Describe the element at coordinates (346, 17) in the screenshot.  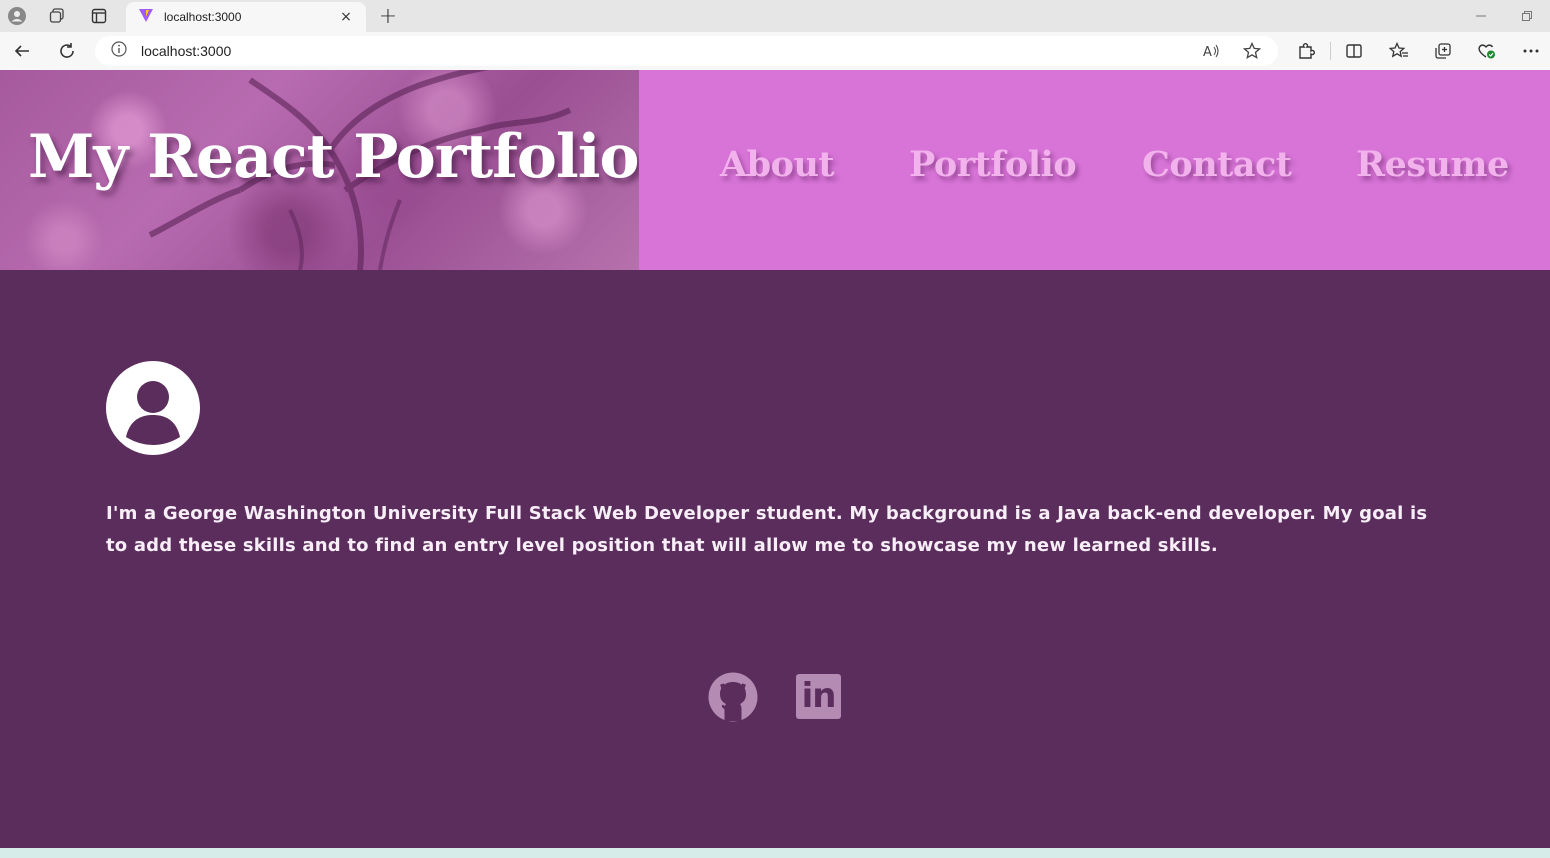
I see `close-tab-icon: ×` at that location.